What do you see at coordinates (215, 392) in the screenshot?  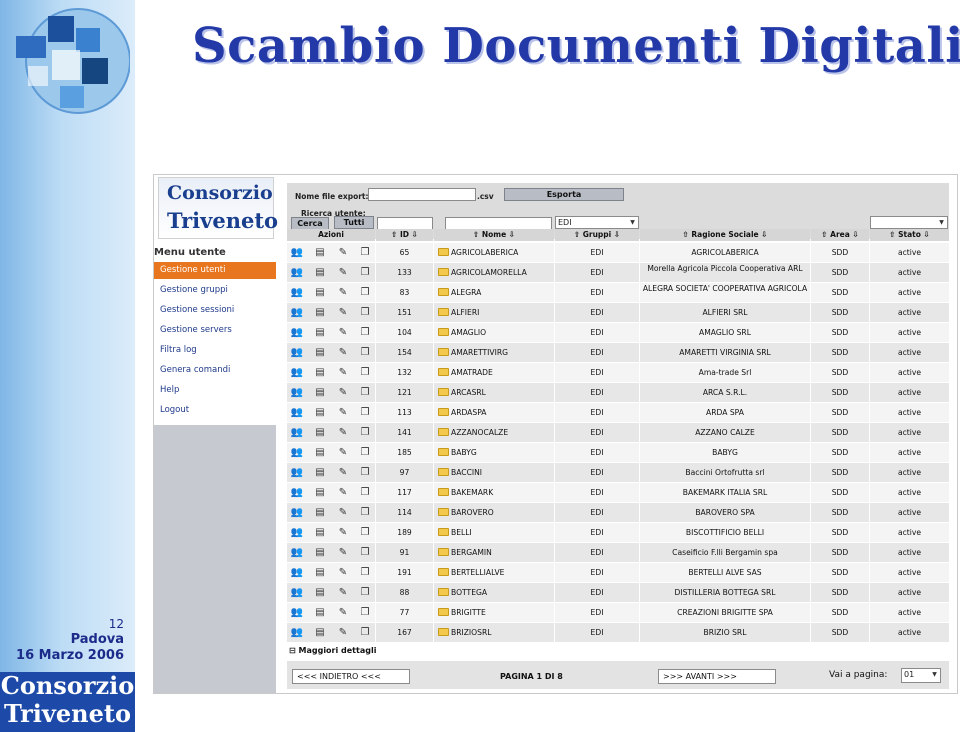 I see `sidebar-item: Help` at bounding box center [215, 392].